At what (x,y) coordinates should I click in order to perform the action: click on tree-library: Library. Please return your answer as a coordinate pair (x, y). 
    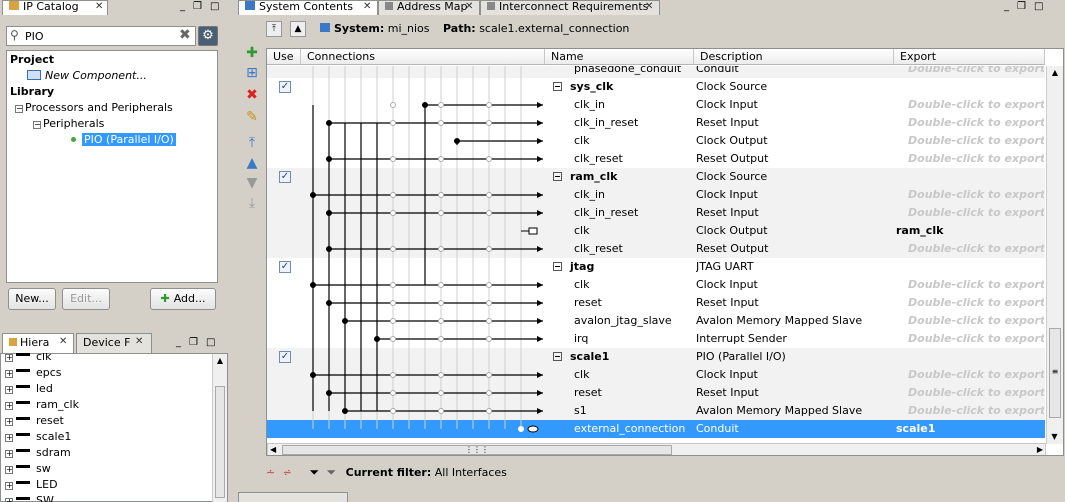
    Looking at the image, I should click on (32, 91).